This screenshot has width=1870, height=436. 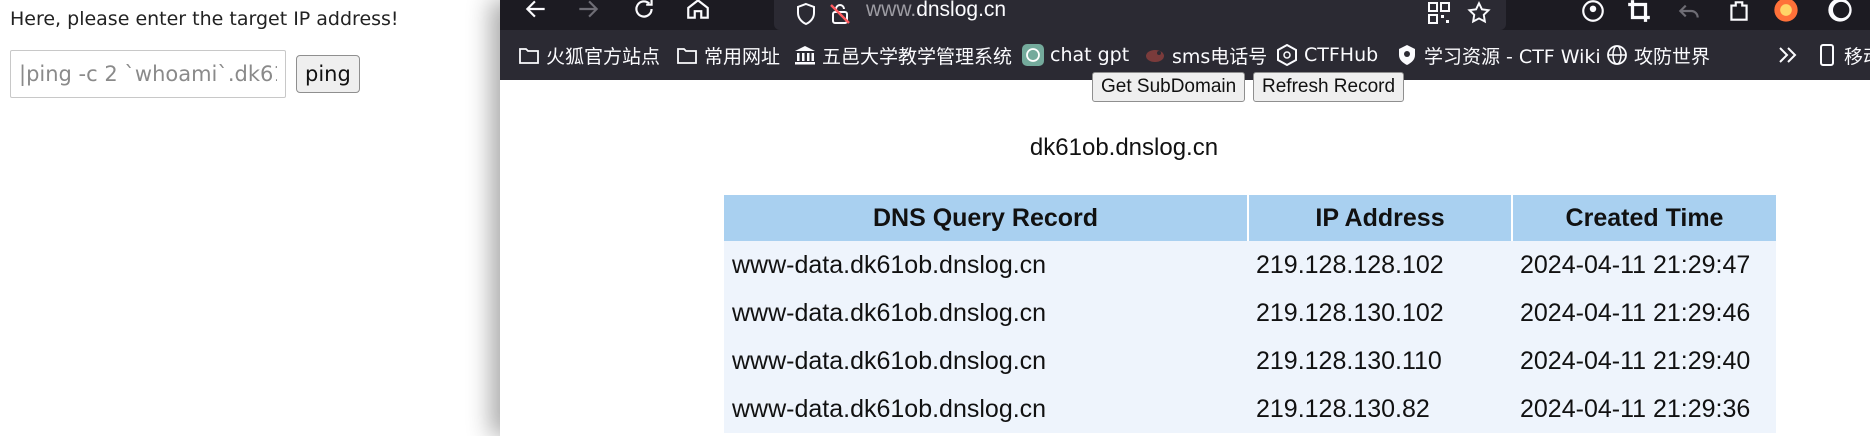 What do you see at coordinates (1075, 55) in the screenshot?
I see `bookmark-chatgpt: chat gpt` at bounding box center [1075, 55].